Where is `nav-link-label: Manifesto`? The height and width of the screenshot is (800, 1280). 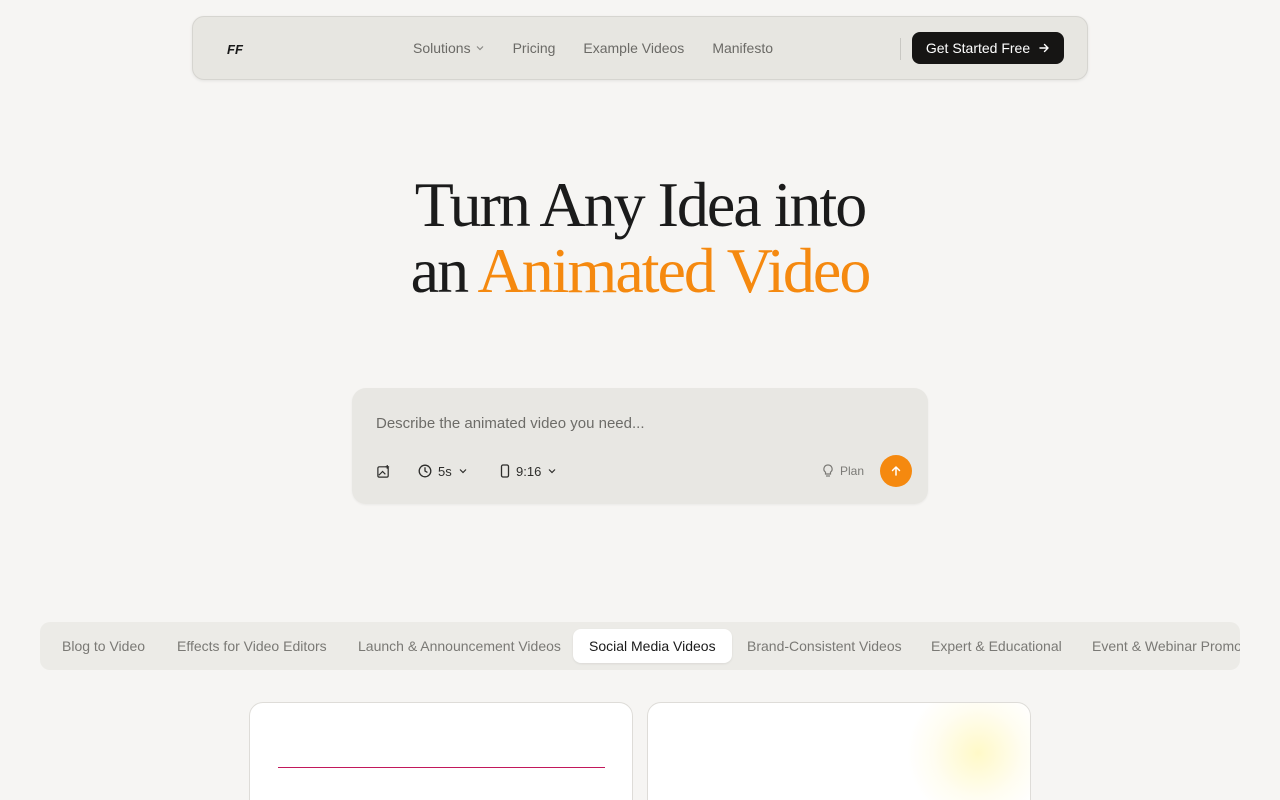 nav-link-label: Manifesto is located at coordinates (743, 48).